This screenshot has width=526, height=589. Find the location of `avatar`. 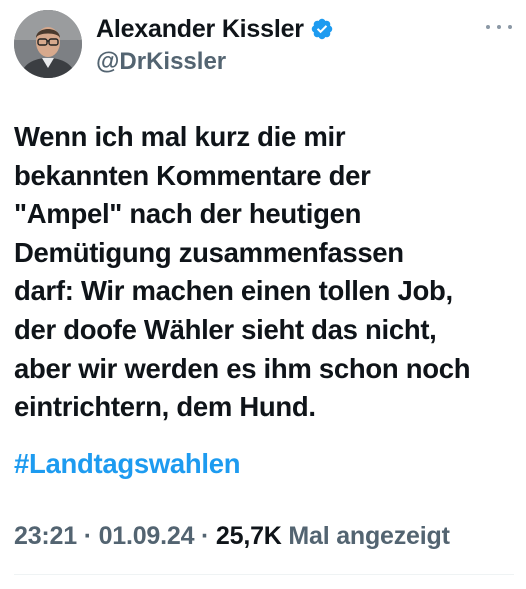

avatar is located at coordinates (48, 44).